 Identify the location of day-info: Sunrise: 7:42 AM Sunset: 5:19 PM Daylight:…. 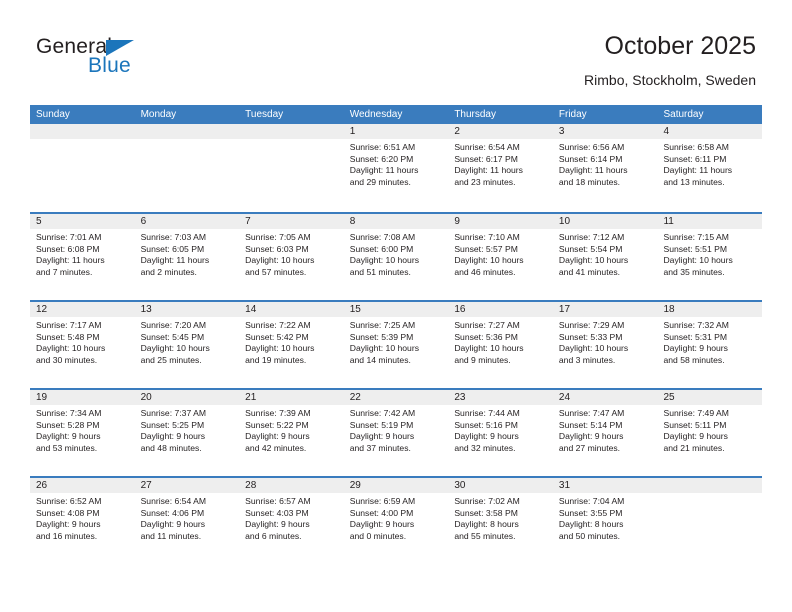
(396, 429).